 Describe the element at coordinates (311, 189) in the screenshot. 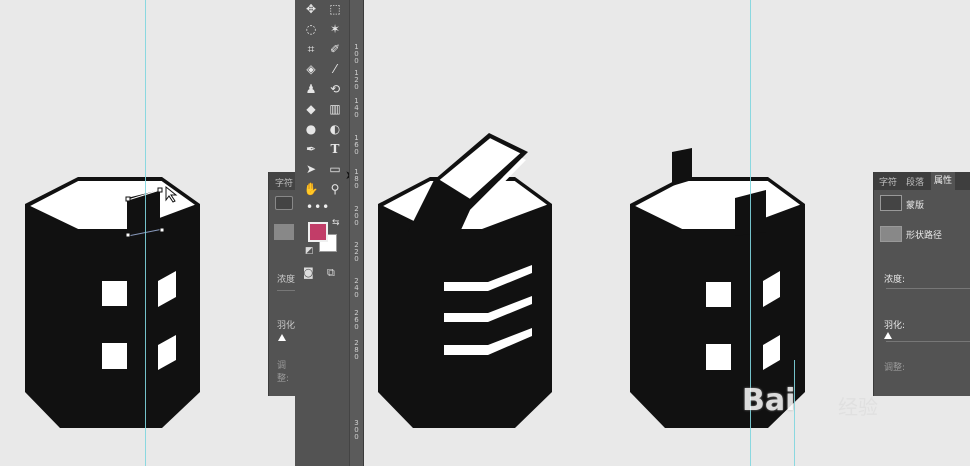

I see `hand-tool-icon: ✋` at that location.